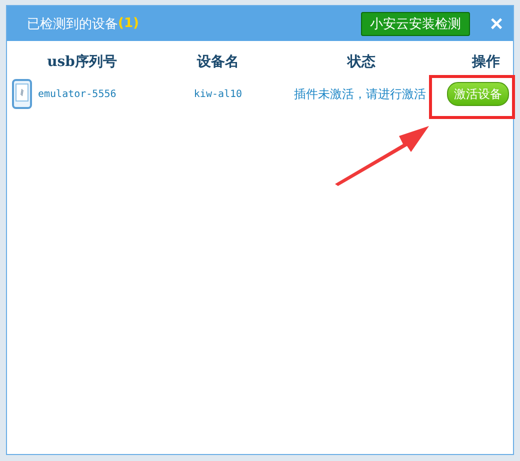  Describe the element at coordinates (415, 24) in the screenshot. I see `install-check-button: 小安云安装检测` at that location.